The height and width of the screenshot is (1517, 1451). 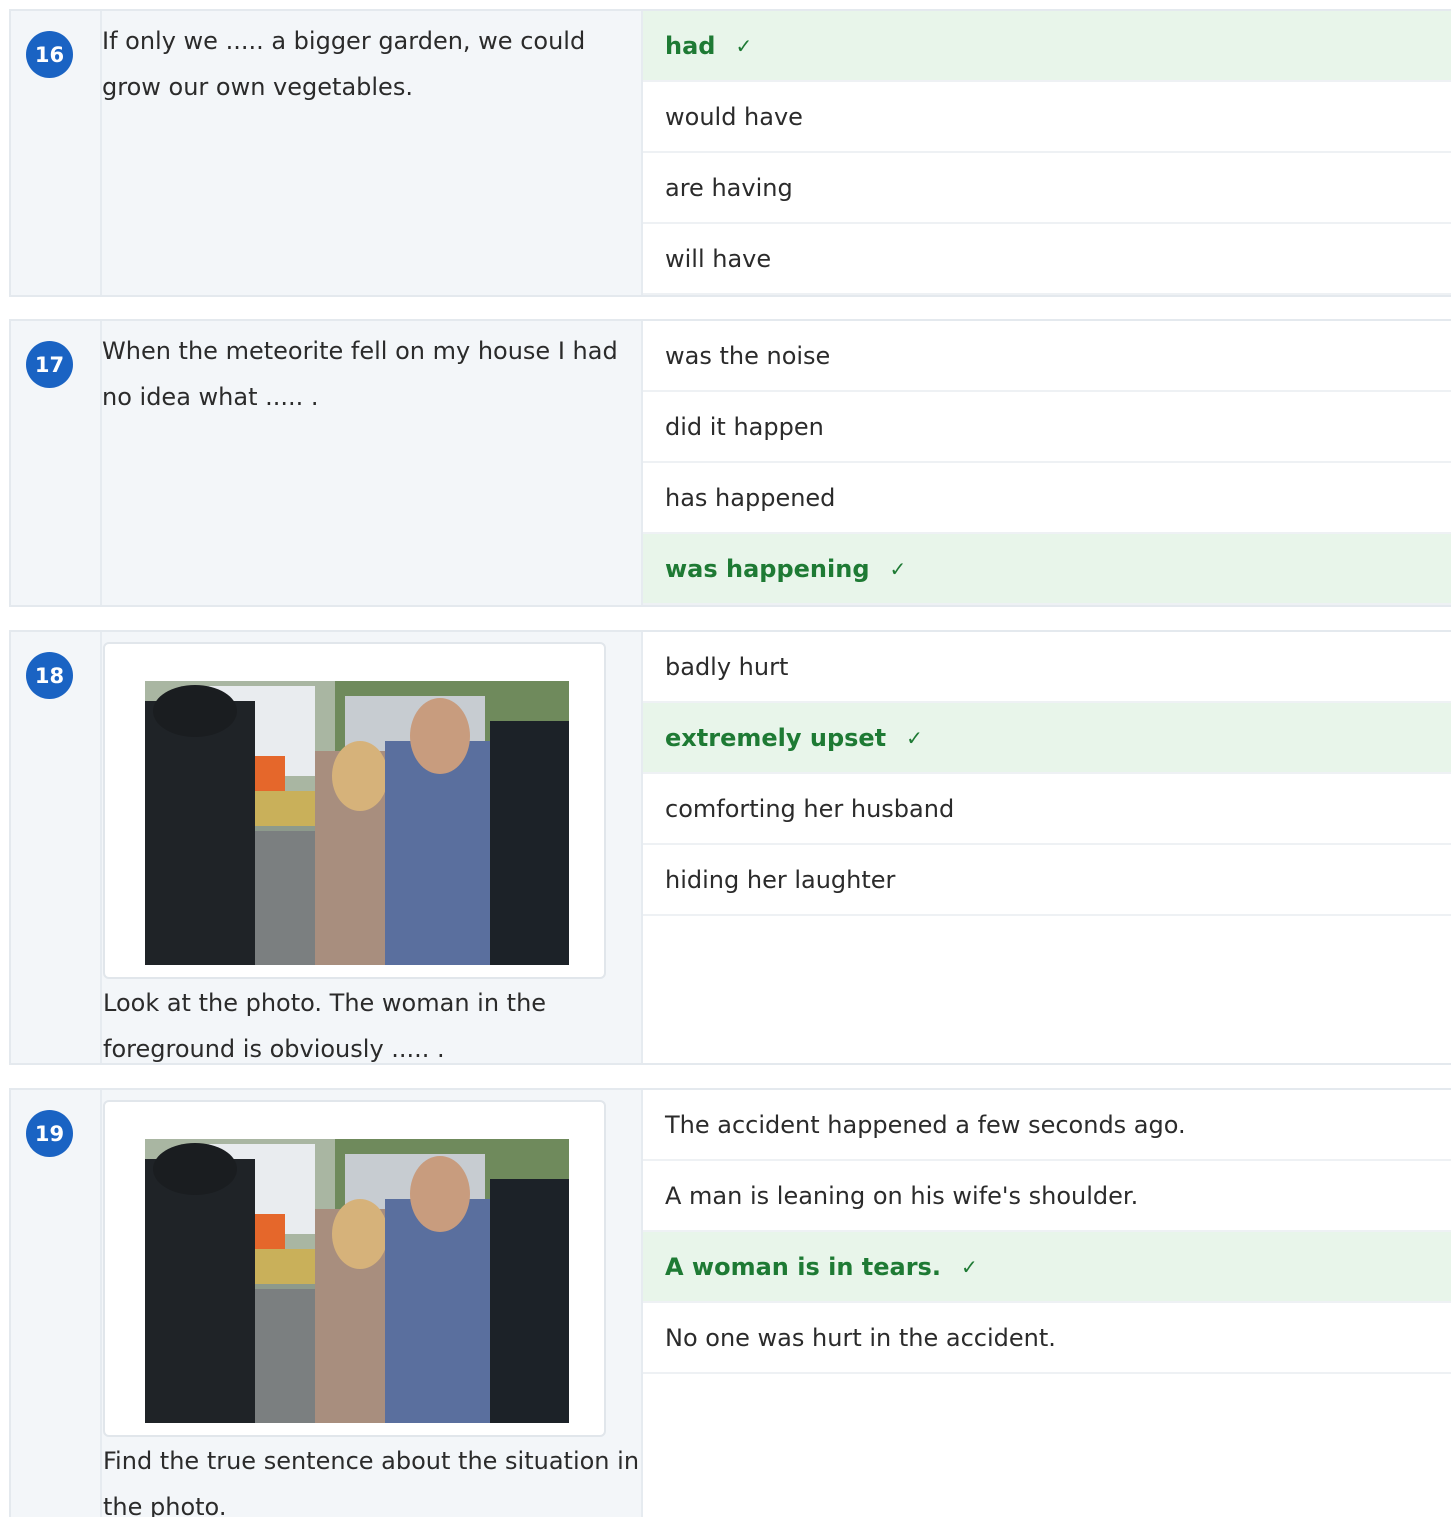 I want to click on answer-option: hiding her laughter, so click(x=1047, y=880).